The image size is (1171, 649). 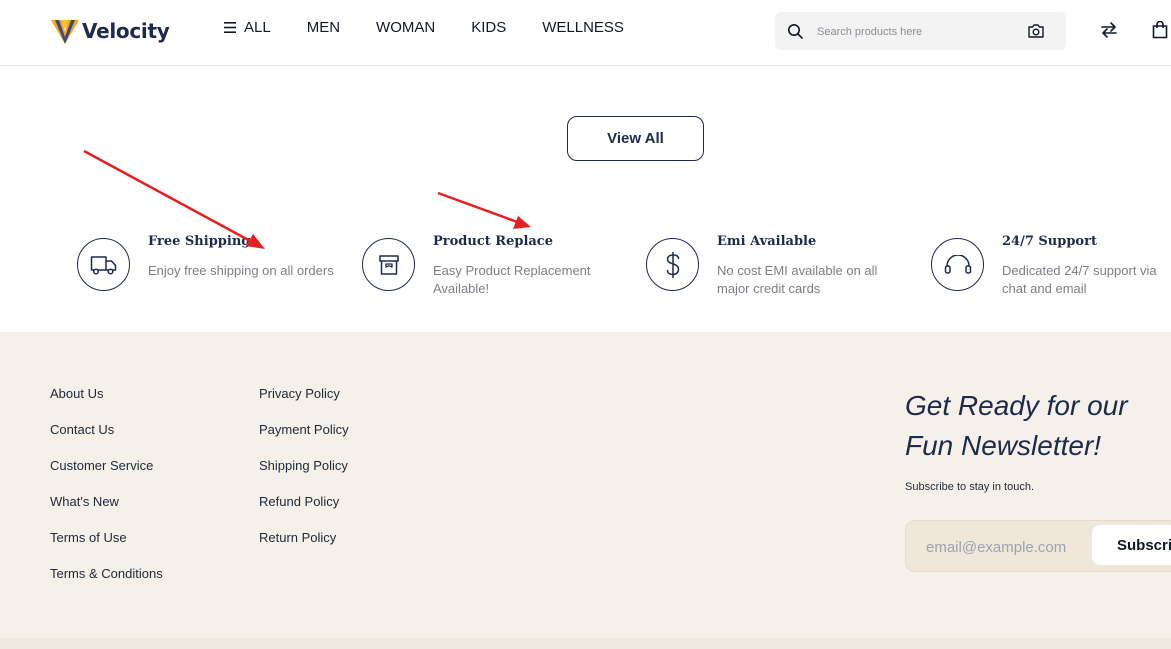 I want to click on footer-link-refund-policy: Refund Policy, so click(x=304, y=511).